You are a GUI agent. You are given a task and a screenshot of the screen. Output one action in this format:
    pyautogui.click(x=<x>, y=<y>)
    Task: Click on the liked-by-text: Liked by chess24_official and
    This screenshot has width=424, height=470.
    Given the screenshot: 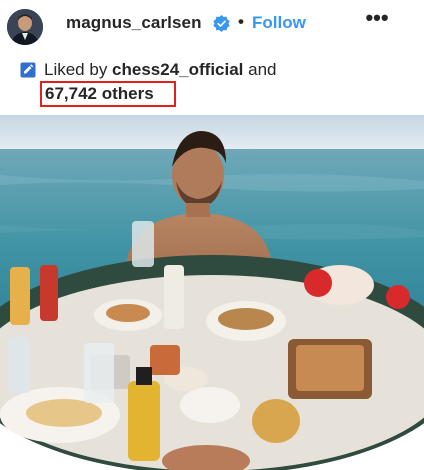 What is the action you would take?
    pyautogui.click(x=160, y=70)
    